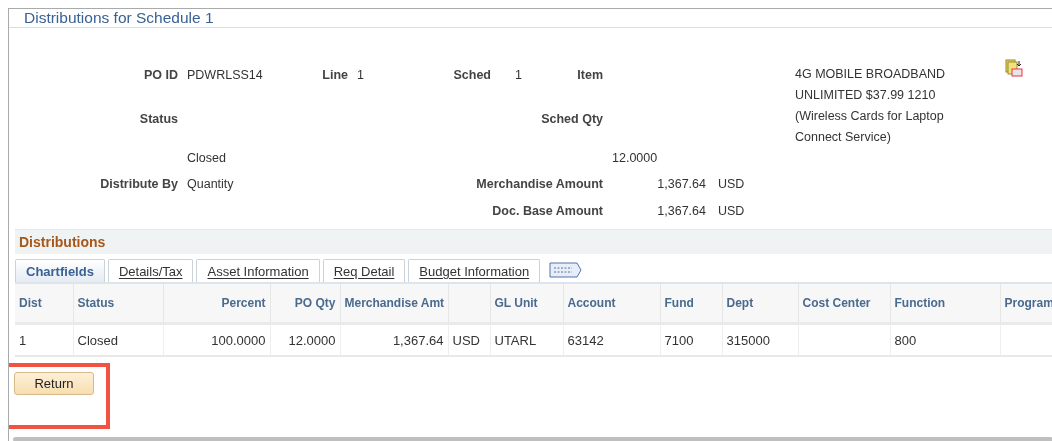  I want to click on column-header: PO Qty, so click(315, 303).